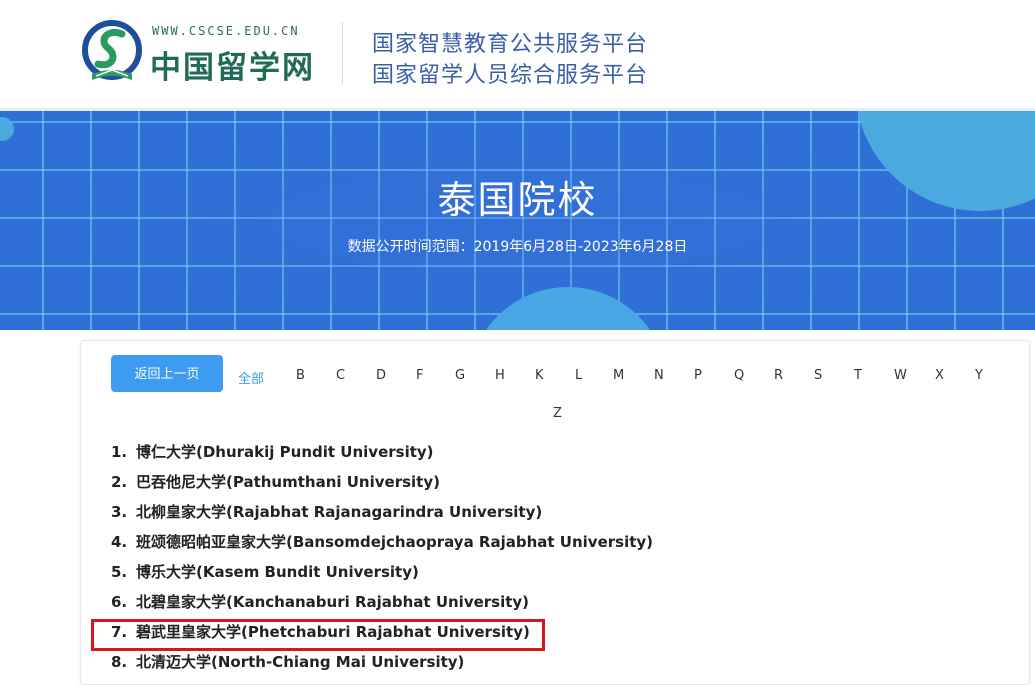  Describe the element at coordinates (119, 482) in the screenshot. I see `list-item-number: 2.` at that location.